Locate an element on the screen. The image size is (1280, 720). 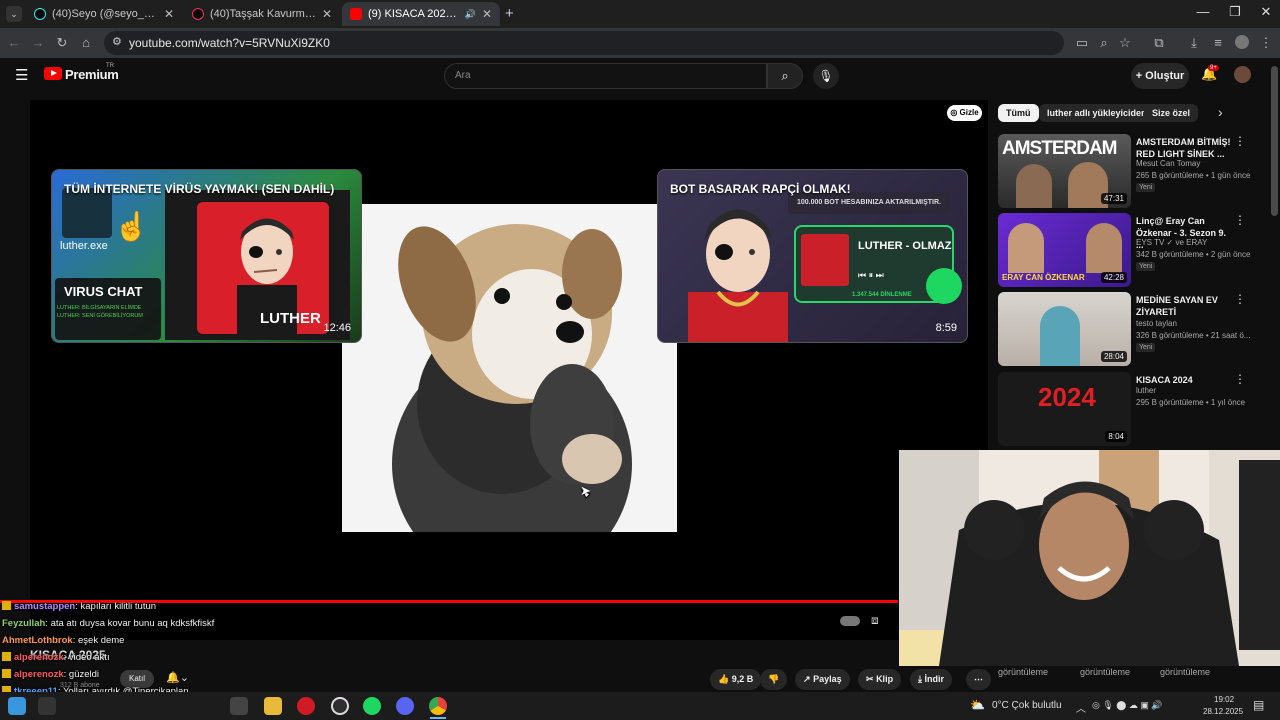
share-button: ↗ Paylaş is located at coordinates (822, 679).